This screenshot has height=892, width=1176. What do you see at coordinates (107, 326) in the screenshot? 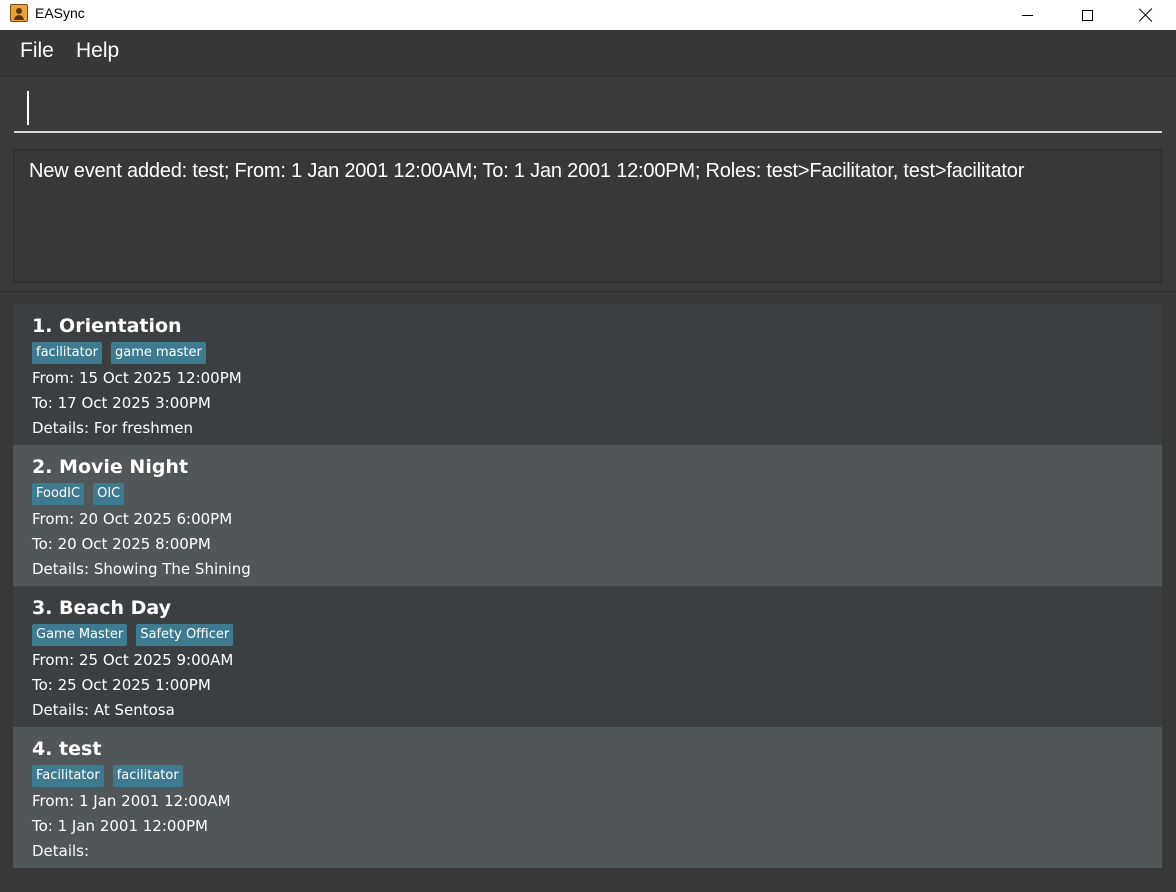
I see `event-title: 1. Orientation` at bounding box center [107, 326].